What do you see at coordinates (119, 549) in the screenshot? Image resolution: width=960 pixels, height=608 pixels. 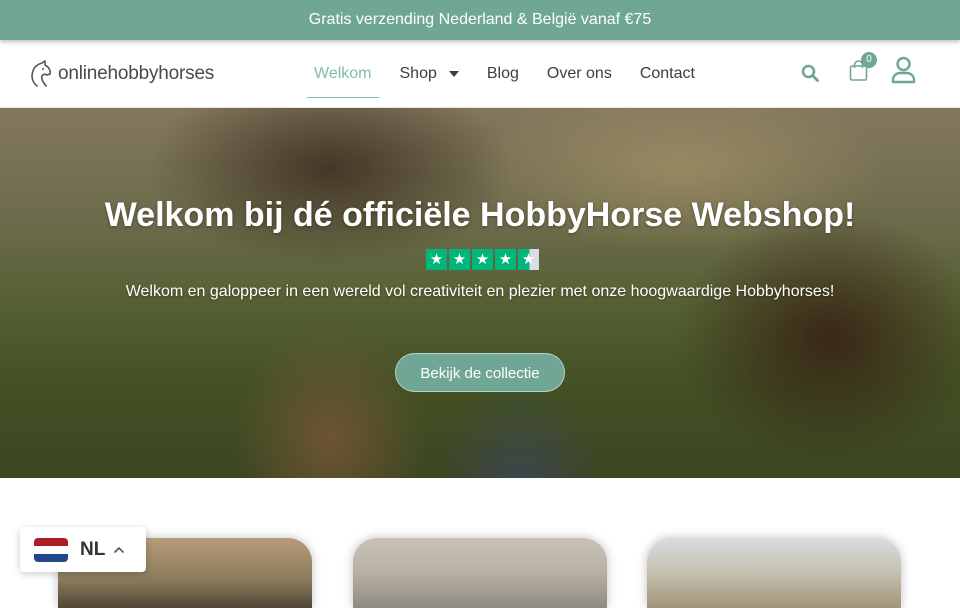 I see `chevron-up-icon` at bounding box center [119, 549].